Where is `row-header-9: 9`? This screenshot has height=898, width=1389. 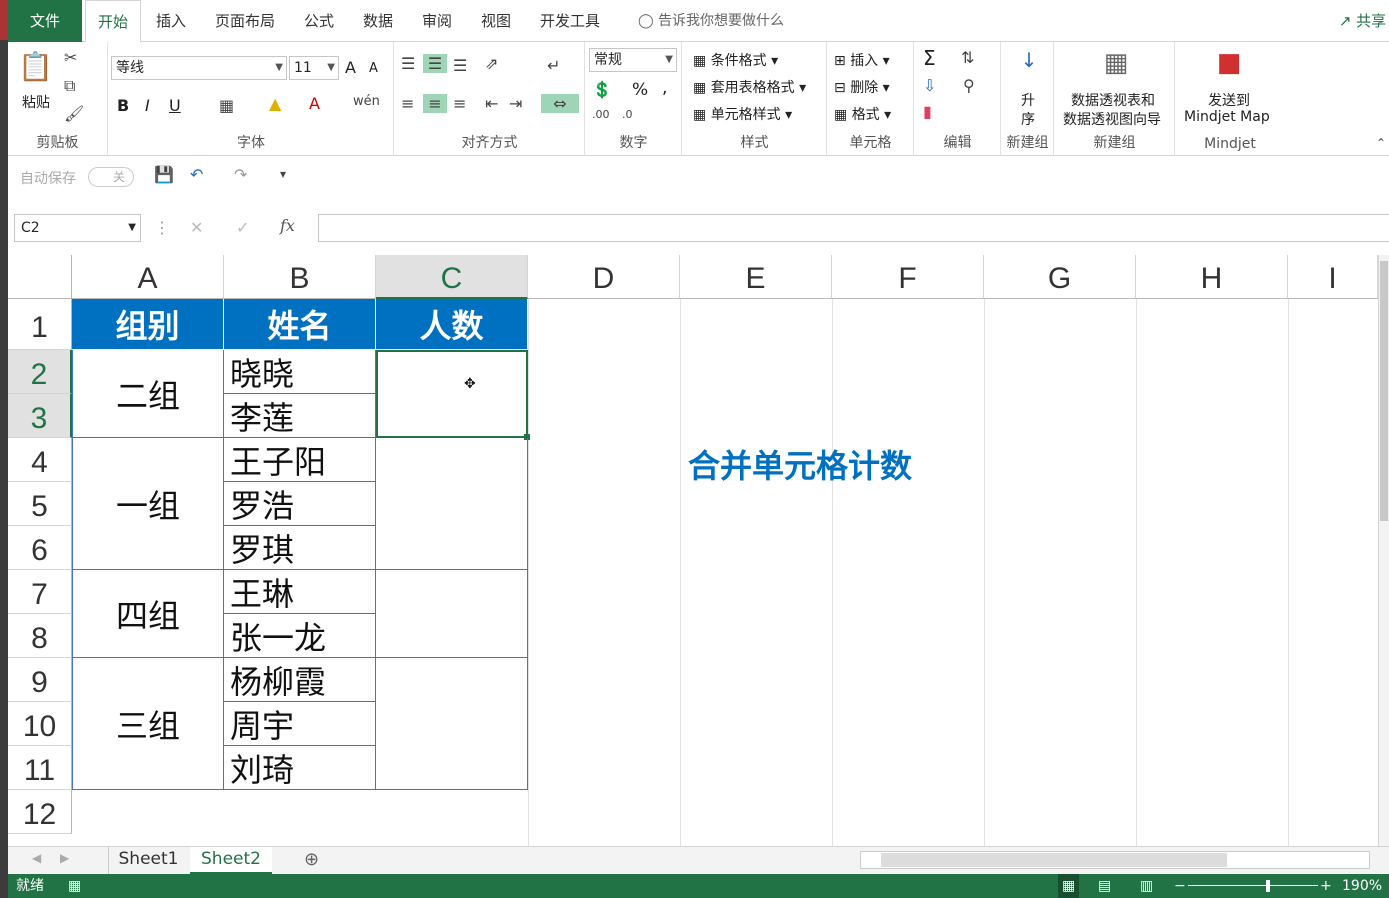
row-header-9: 9 is located at coordinates (40, 680).